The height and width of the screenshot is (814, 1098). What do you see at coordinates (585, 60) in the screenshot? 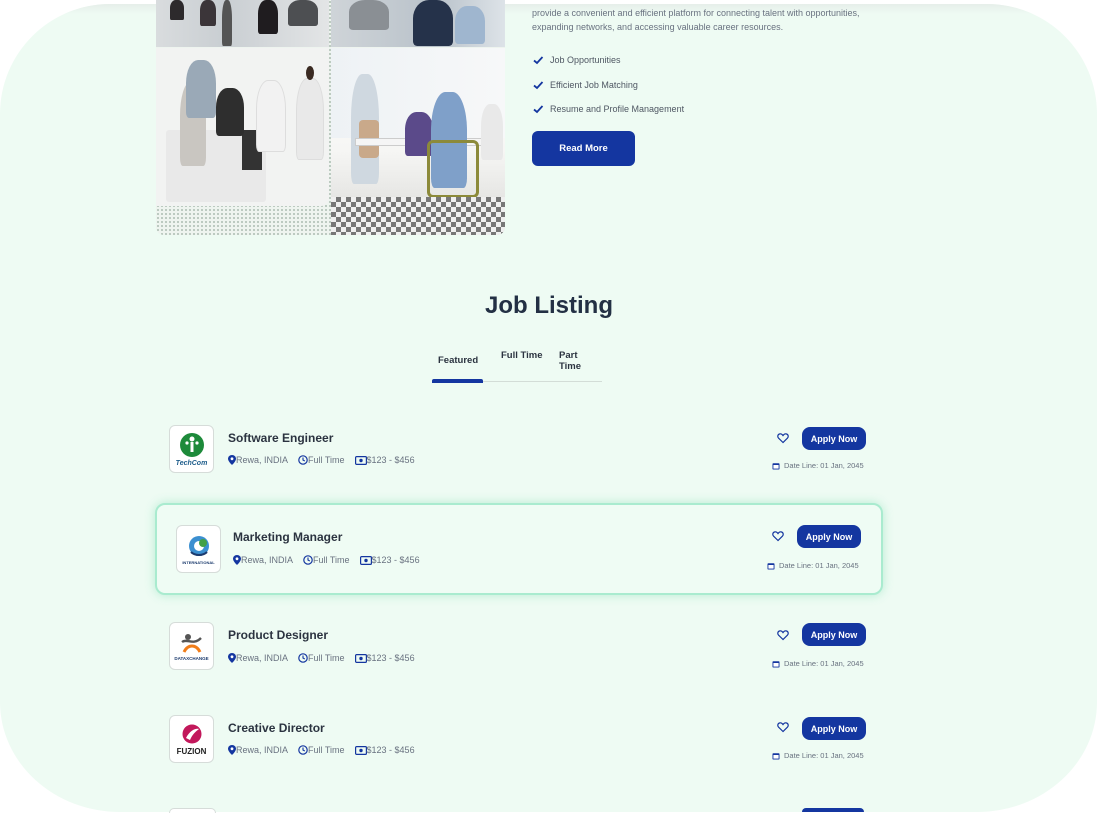
I see `feature-label: Job Opportunities` at bounding box center [585, 60].